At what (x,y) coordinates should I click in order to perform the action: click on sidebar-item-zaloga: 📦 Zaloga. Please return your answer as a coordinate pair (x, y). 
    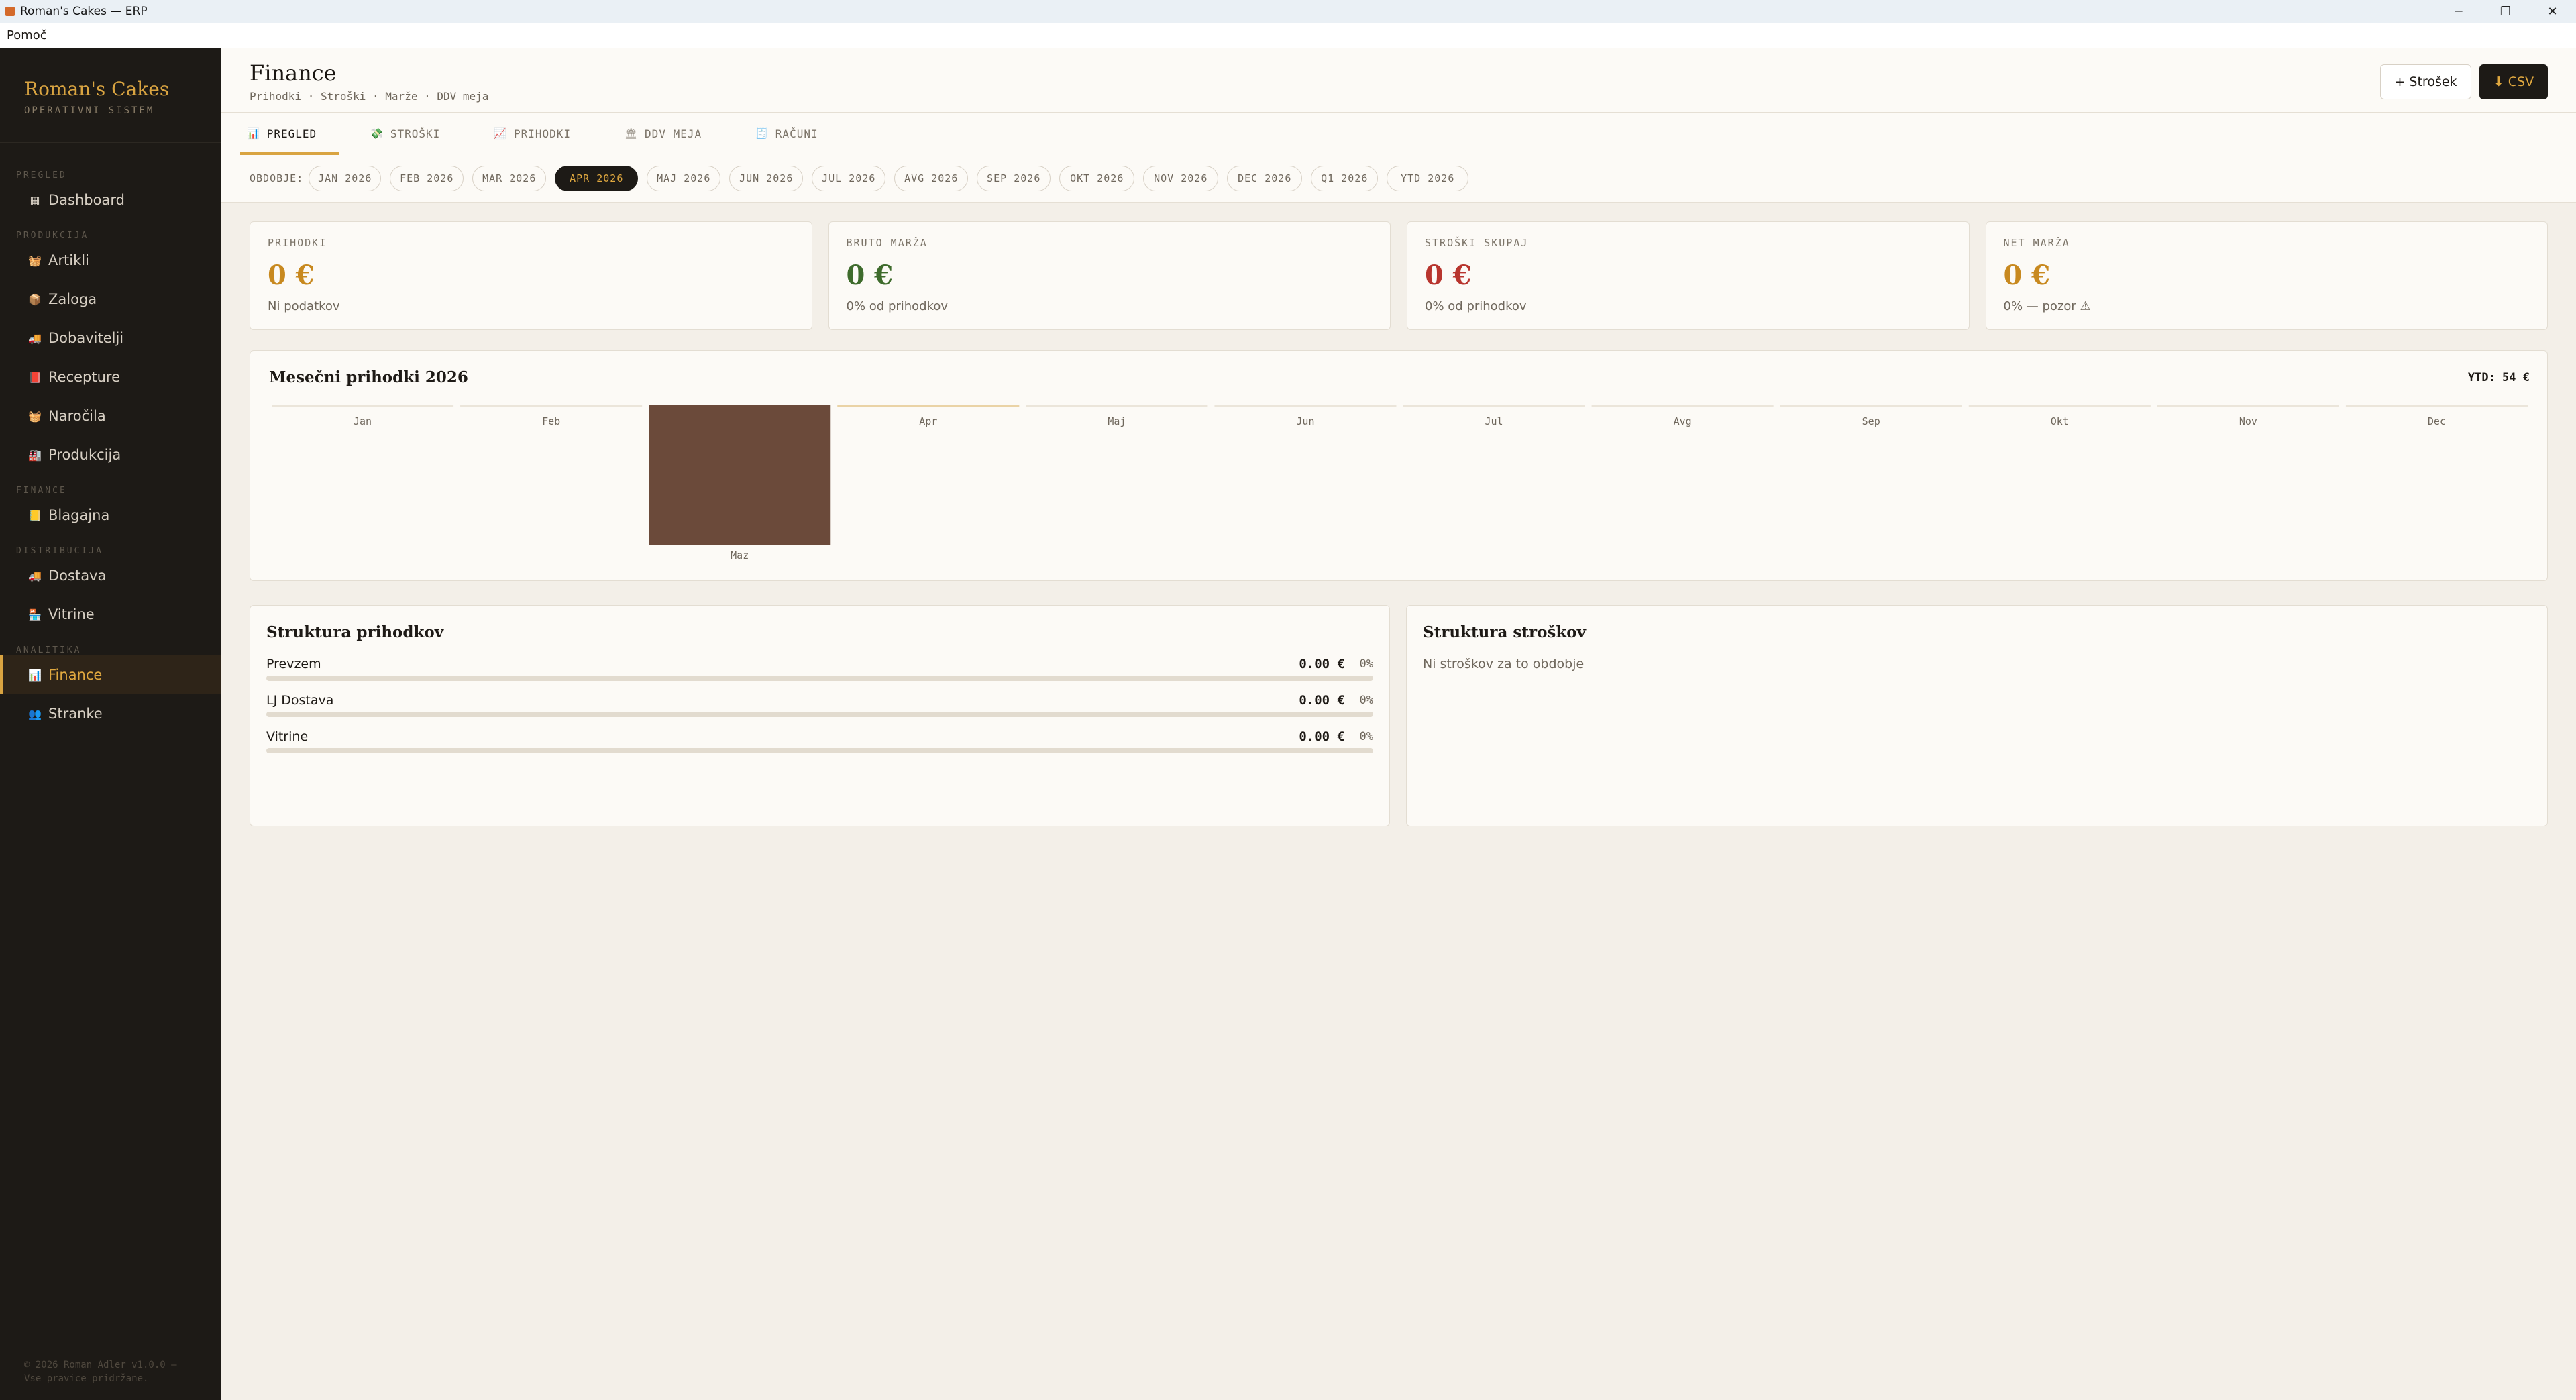
    Looking at the image, I should click on (110, 299).